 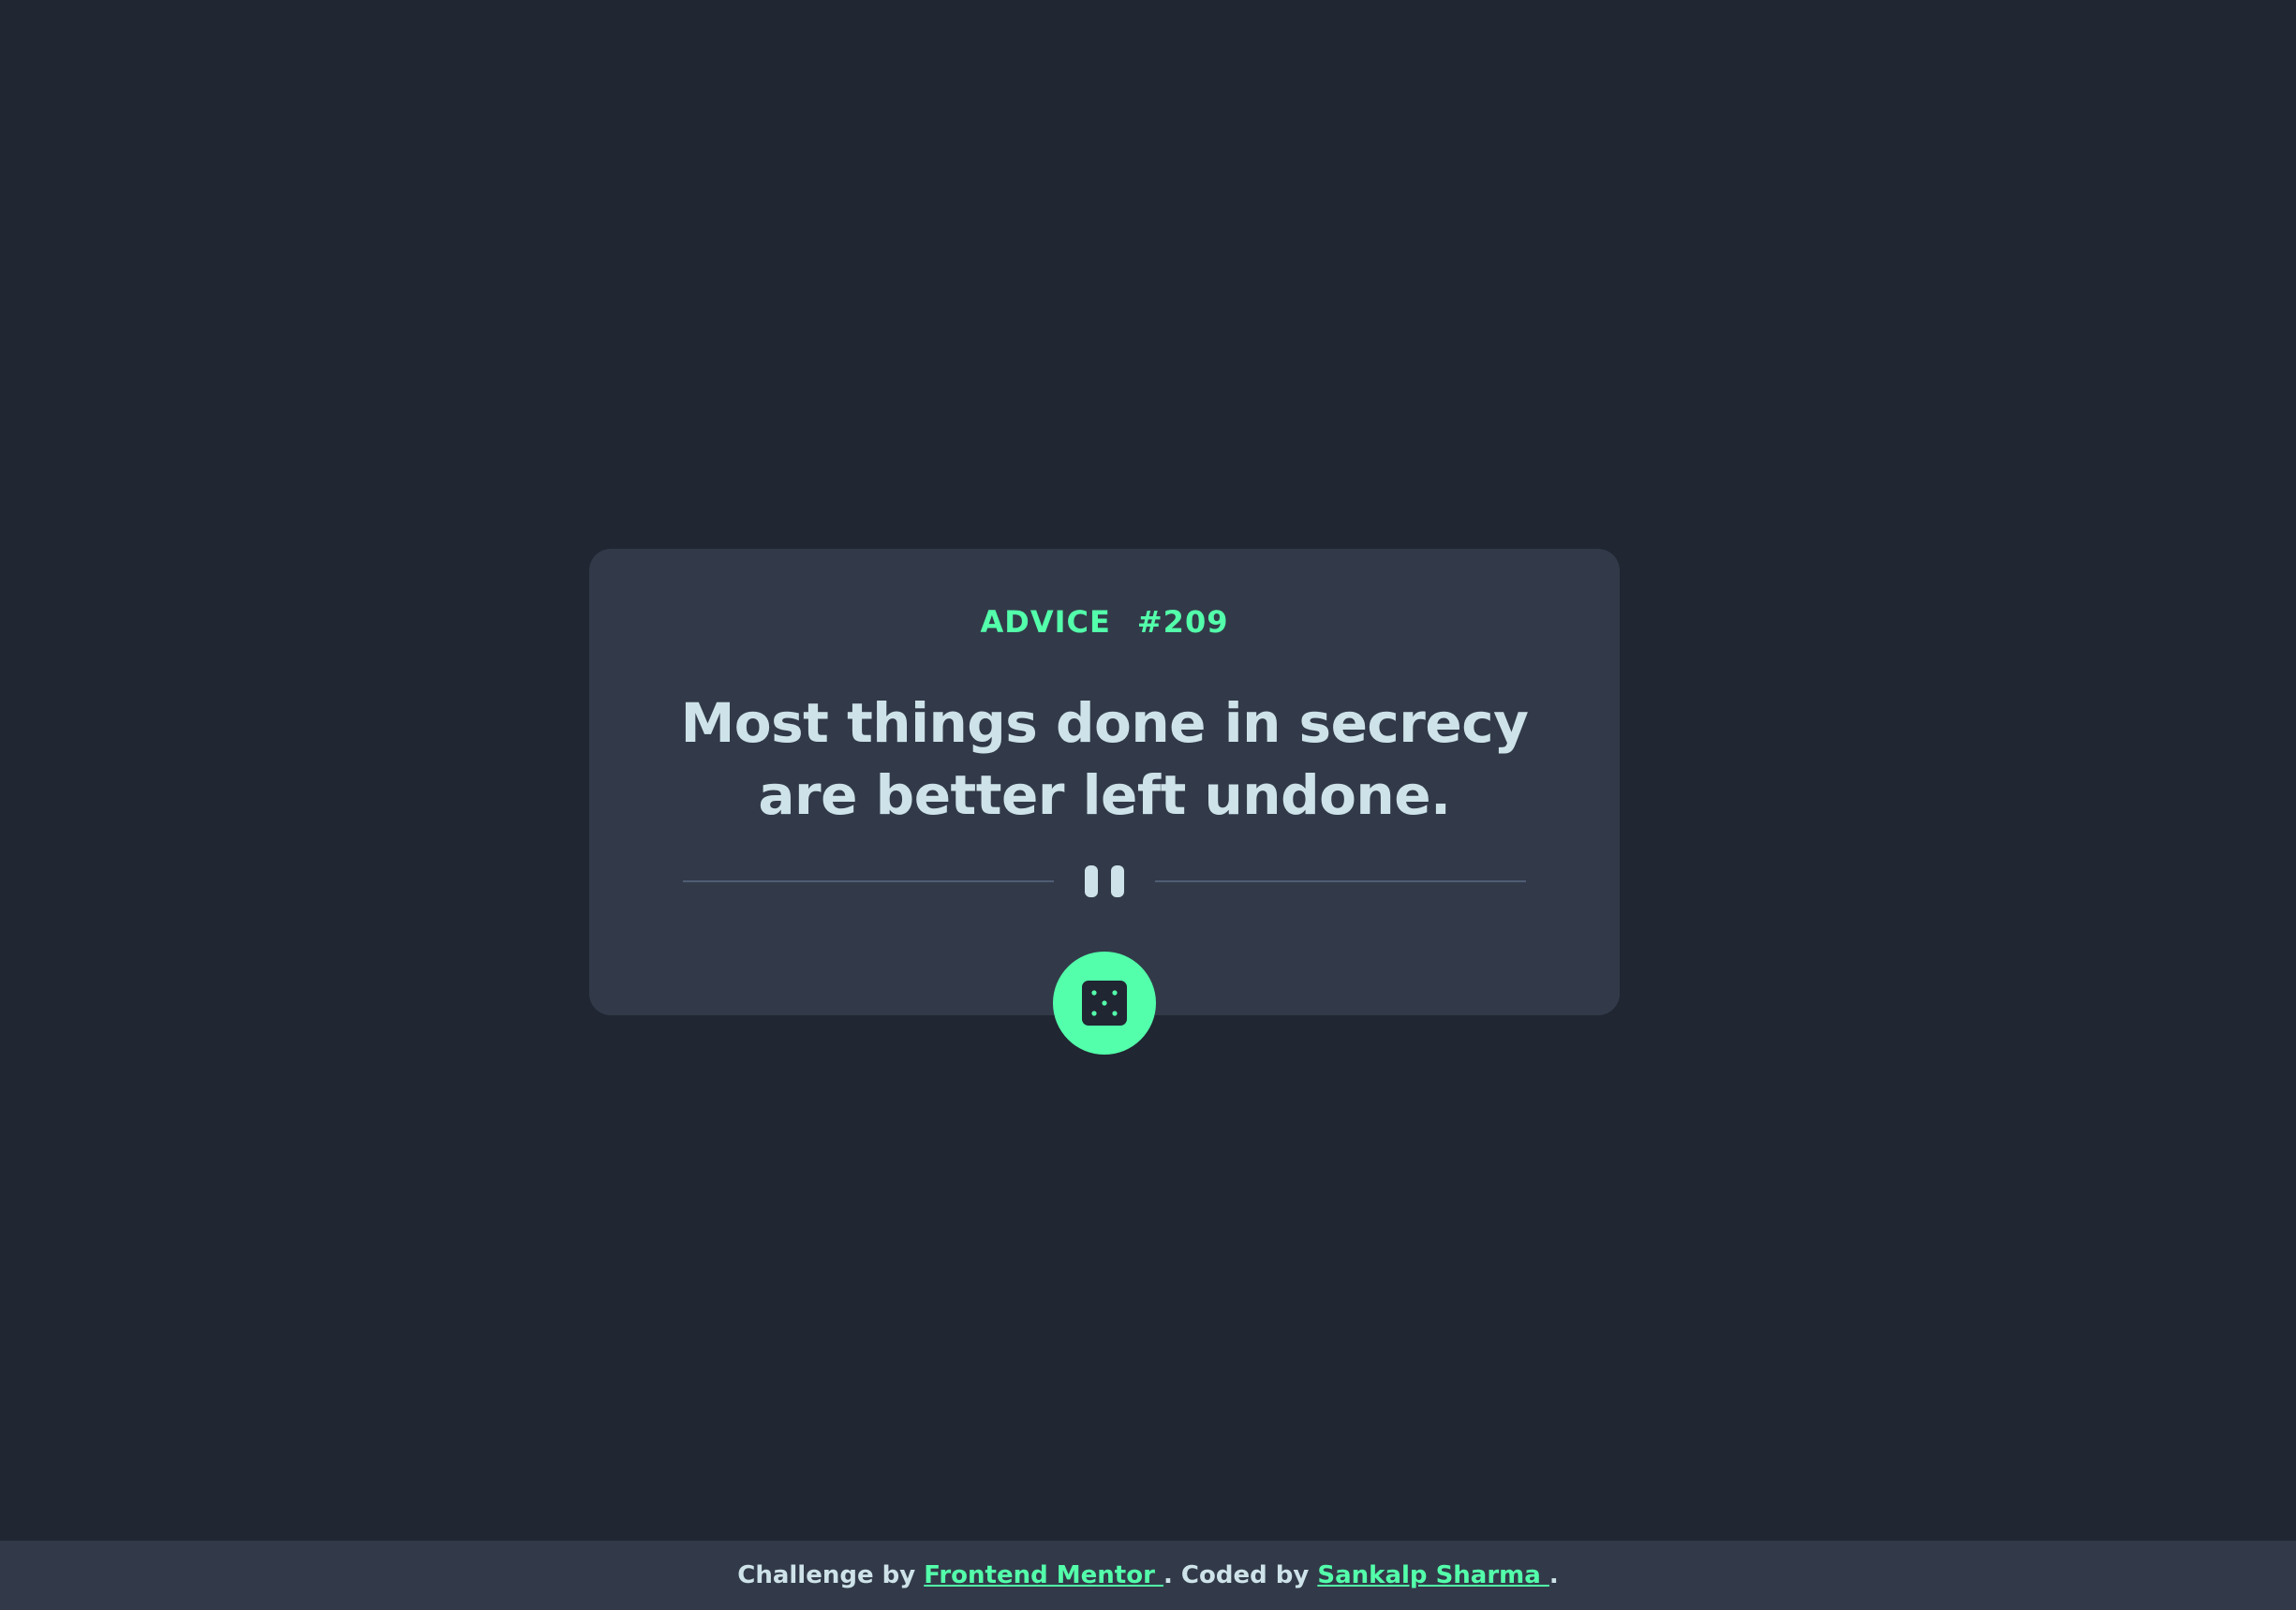 I want to click on frontend-mentor-link: Frontend Mentor, so click(x=1043, y=1575).